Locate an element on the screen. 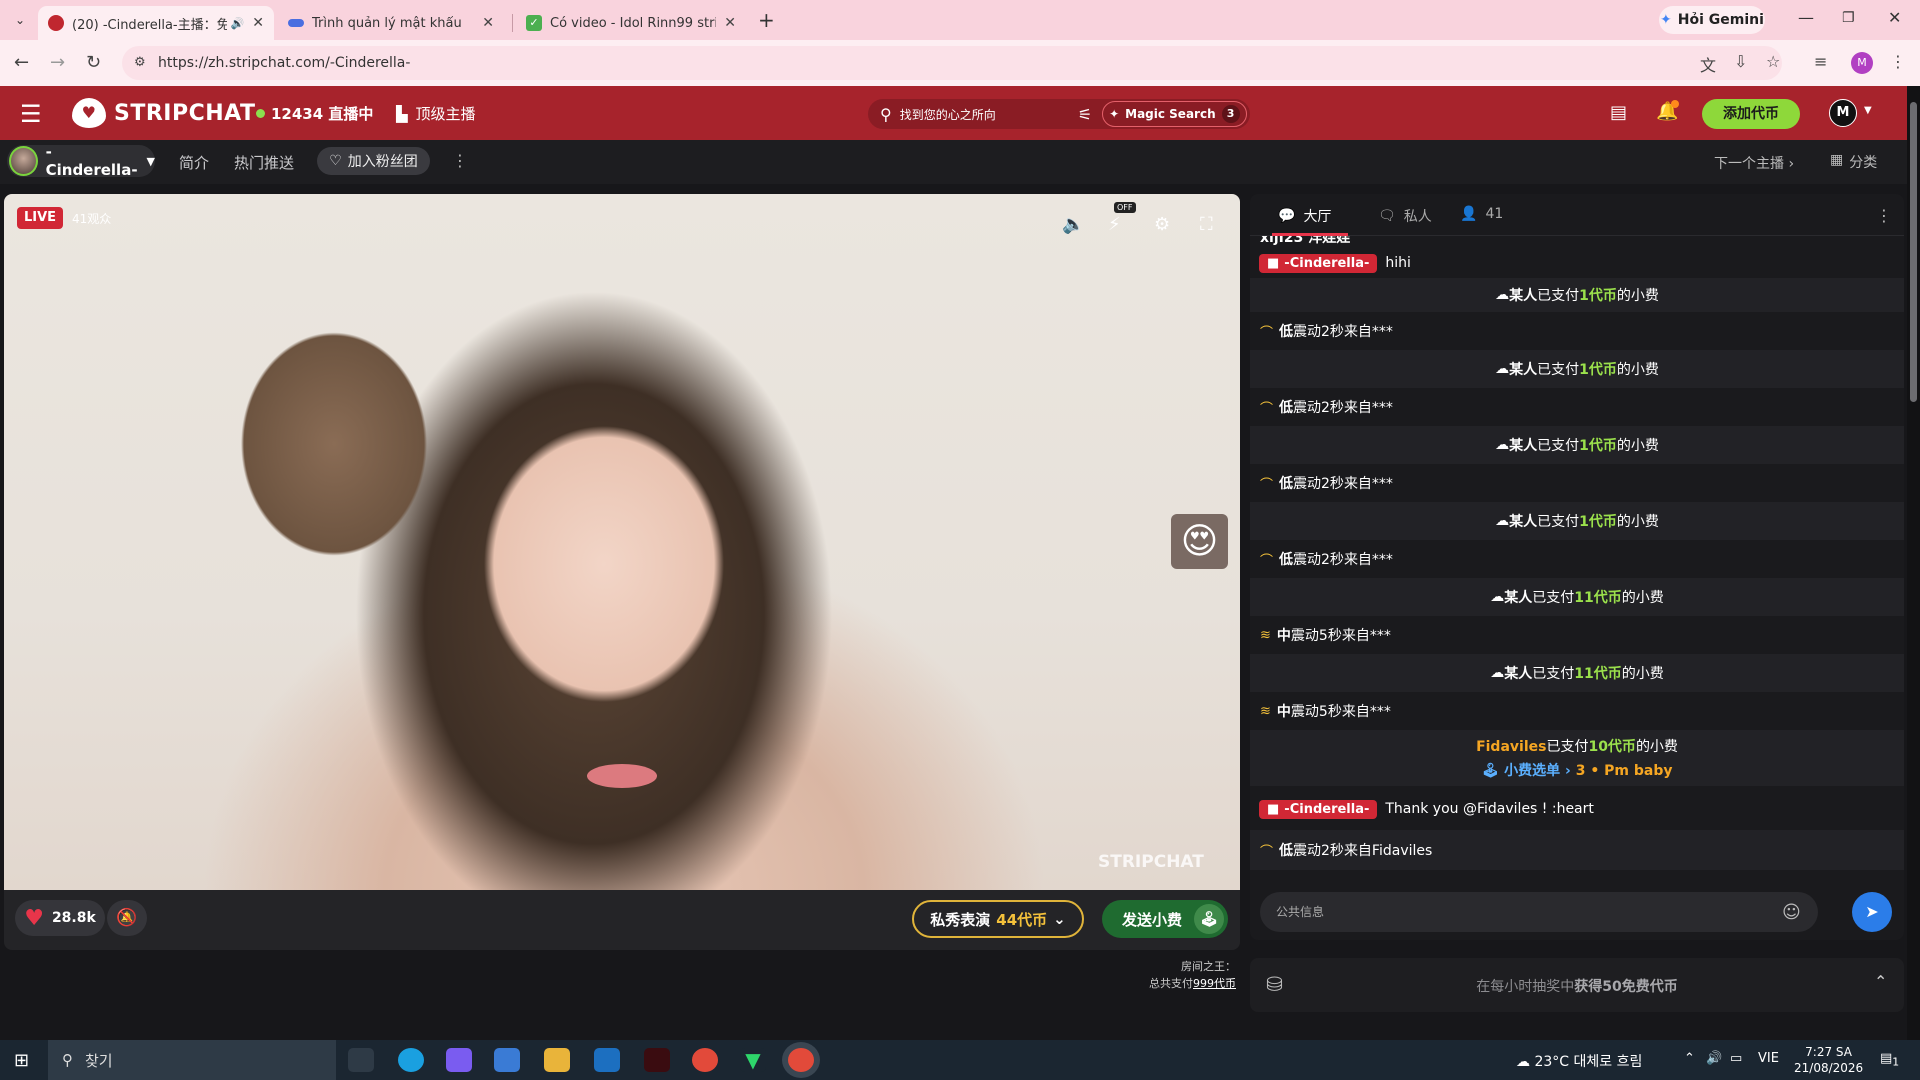  chevron-down-icon: ▼ is located at coordinates (1868, 110).